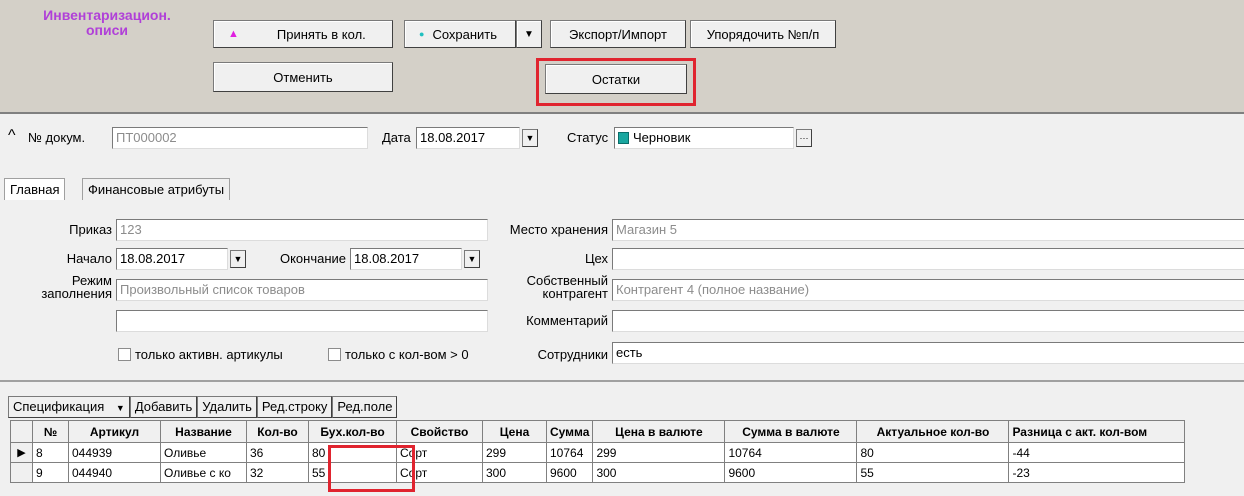 Image resolution: width=1244 pixels, height=496 pixels. What do you see at coordinates (89, 258) in the screenshot?
I see `start-label: Начало` at bounding box center [89, 258].